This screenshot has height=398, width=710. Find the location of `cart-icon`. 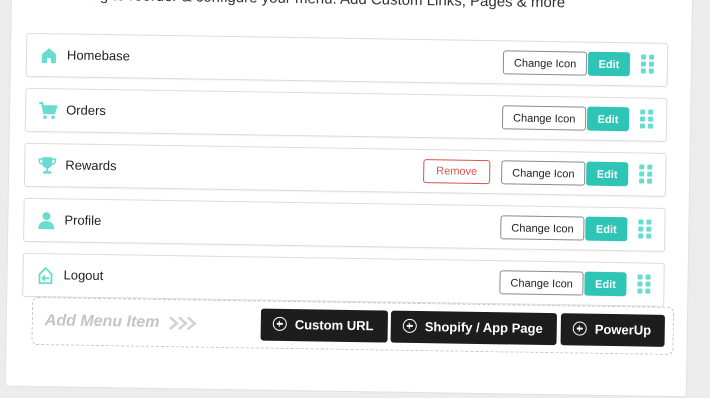

cart-icon is located at coordinates (48, 111).